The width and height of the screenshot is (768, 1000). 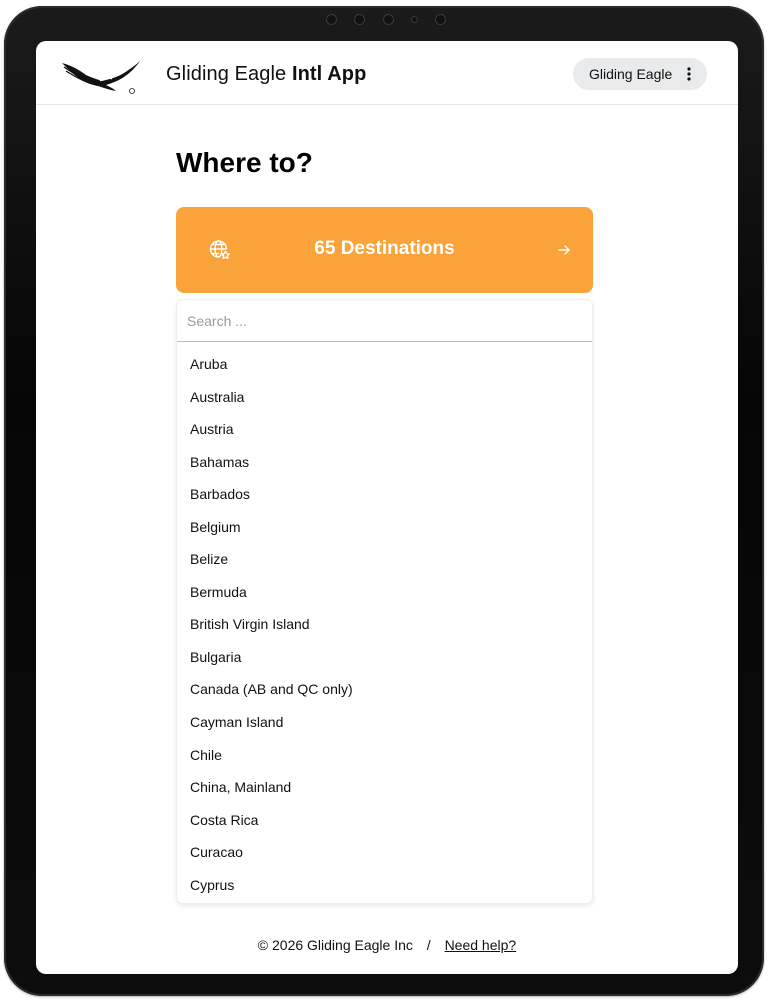 I want to click on user-menu-label: Gliding Eagle, so click(x=631, y=74).